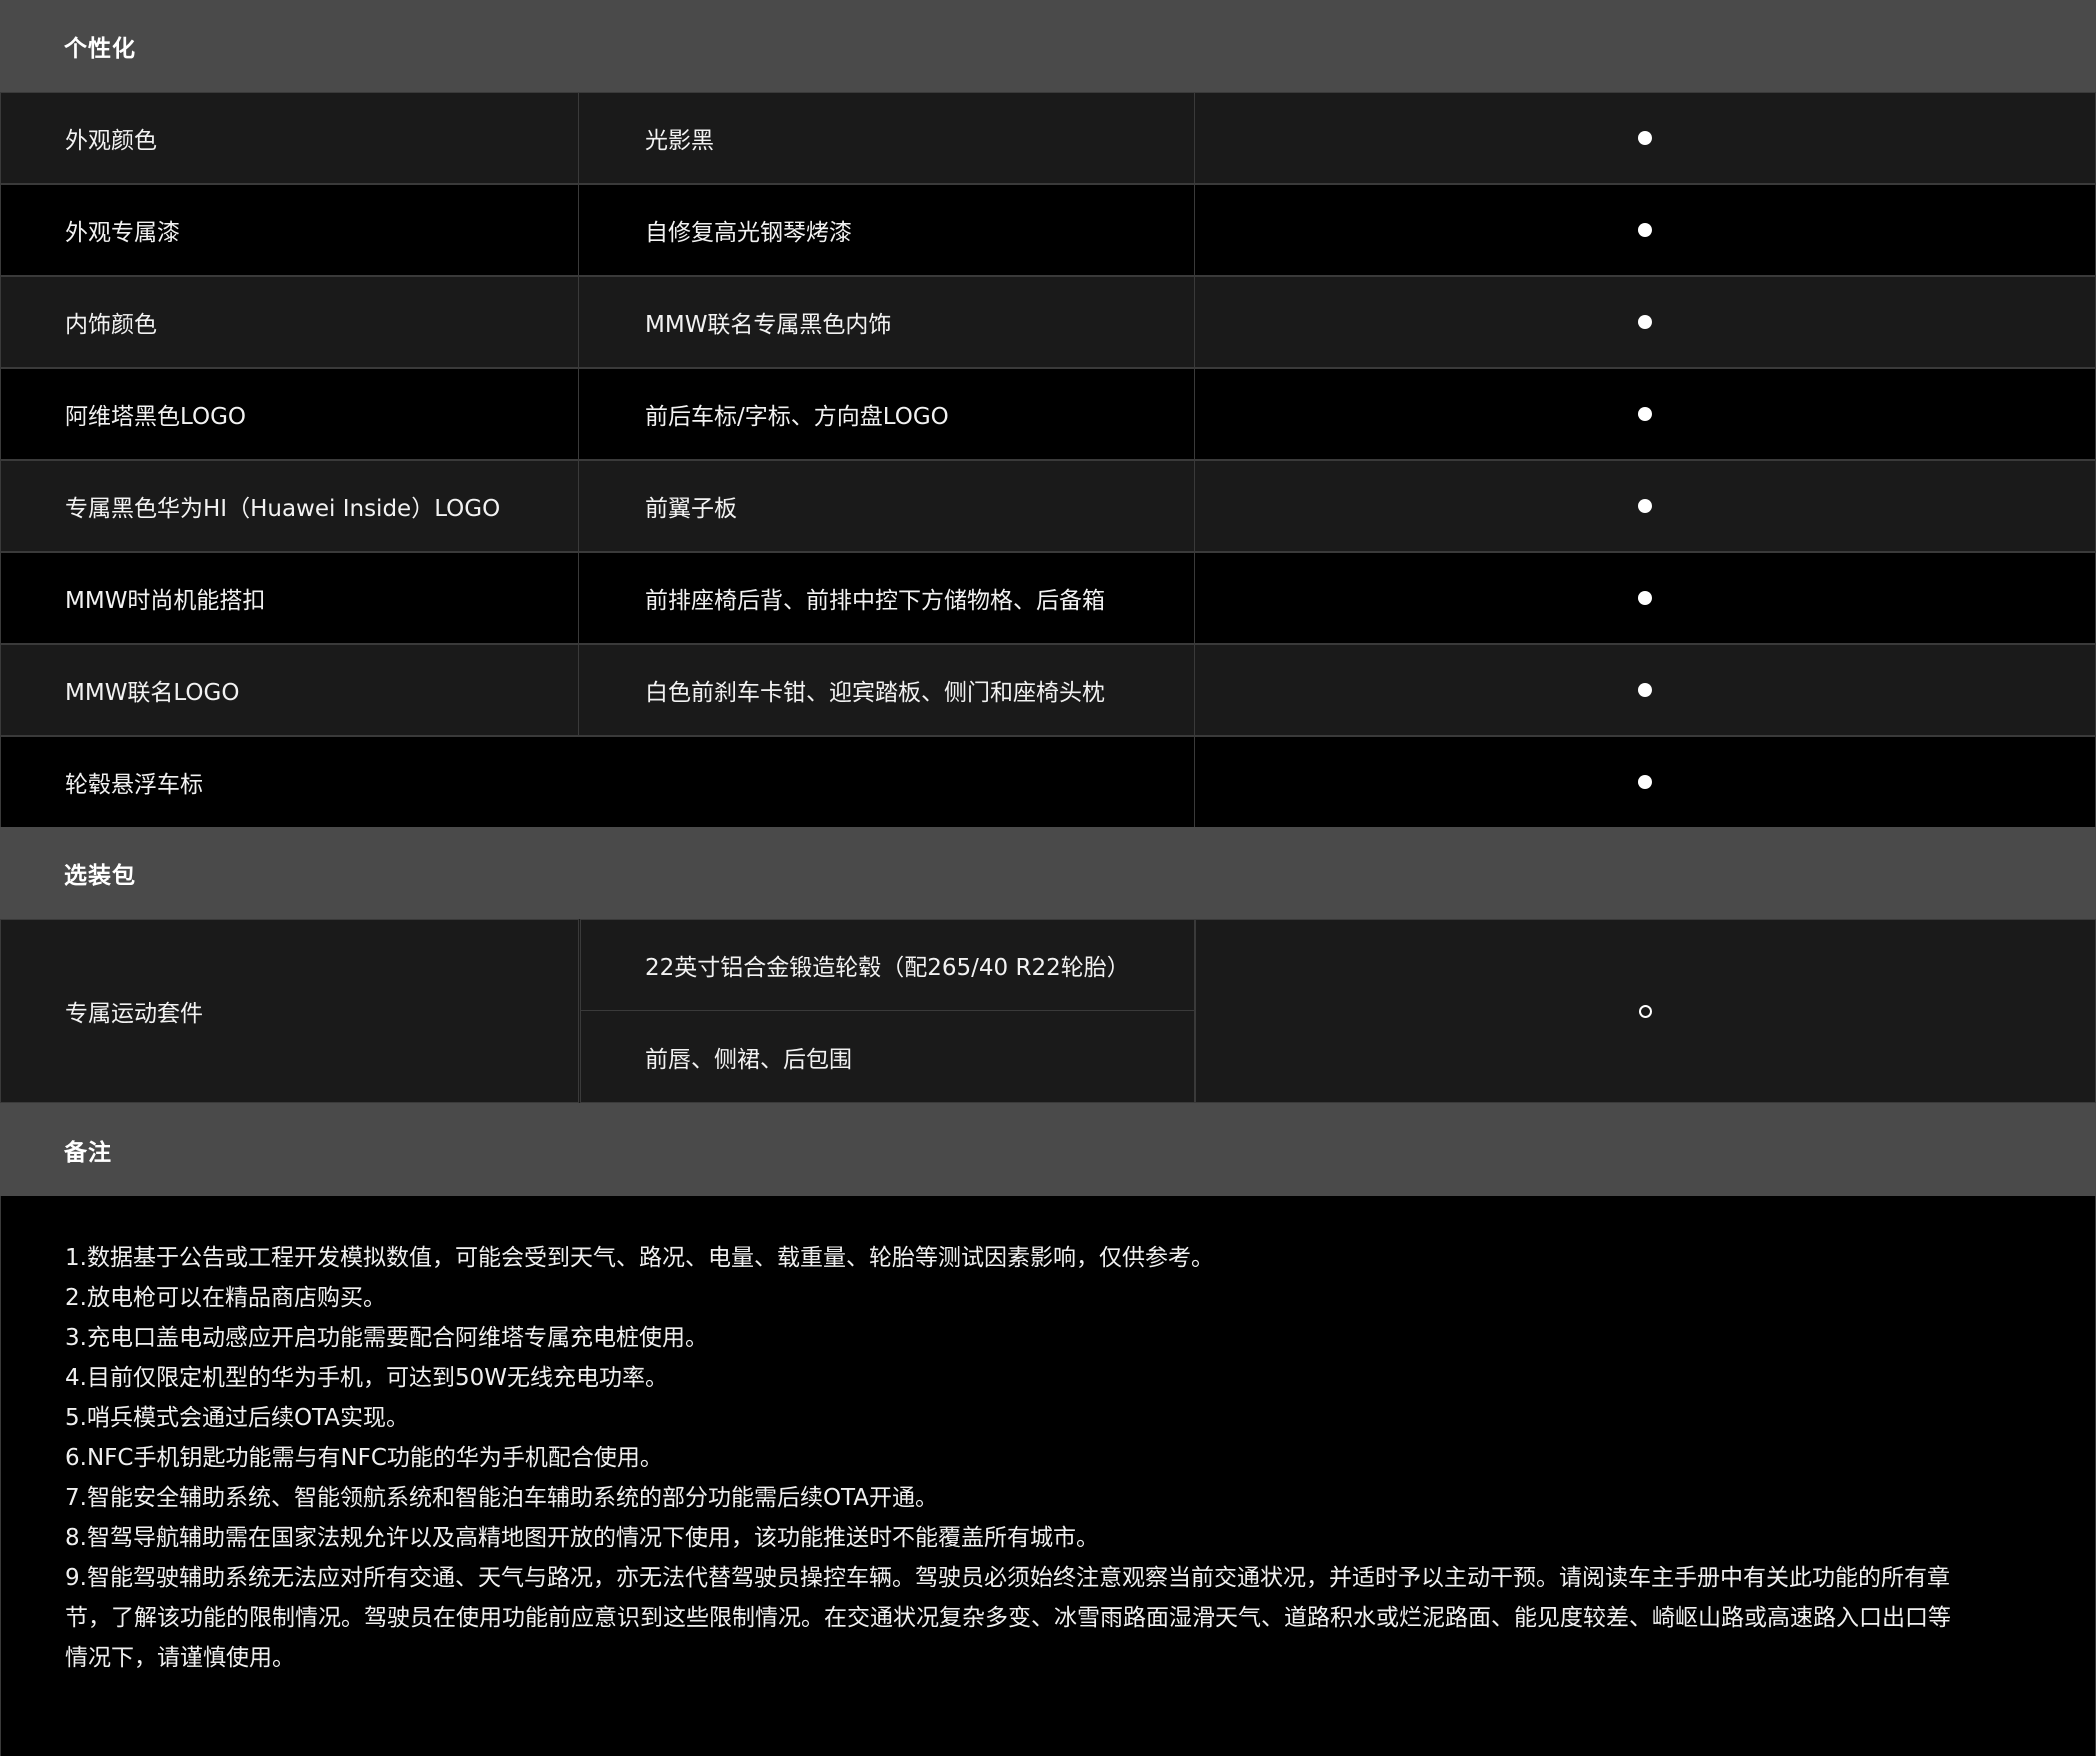 The height and width of the screenshot is (1756, 2096). What do you see at coordinates (289, 506) in the screenshot?
I see `feature-name: 专属黑色华为HI（Huawei Inside）LOGO` at bounding box center [289, 506].